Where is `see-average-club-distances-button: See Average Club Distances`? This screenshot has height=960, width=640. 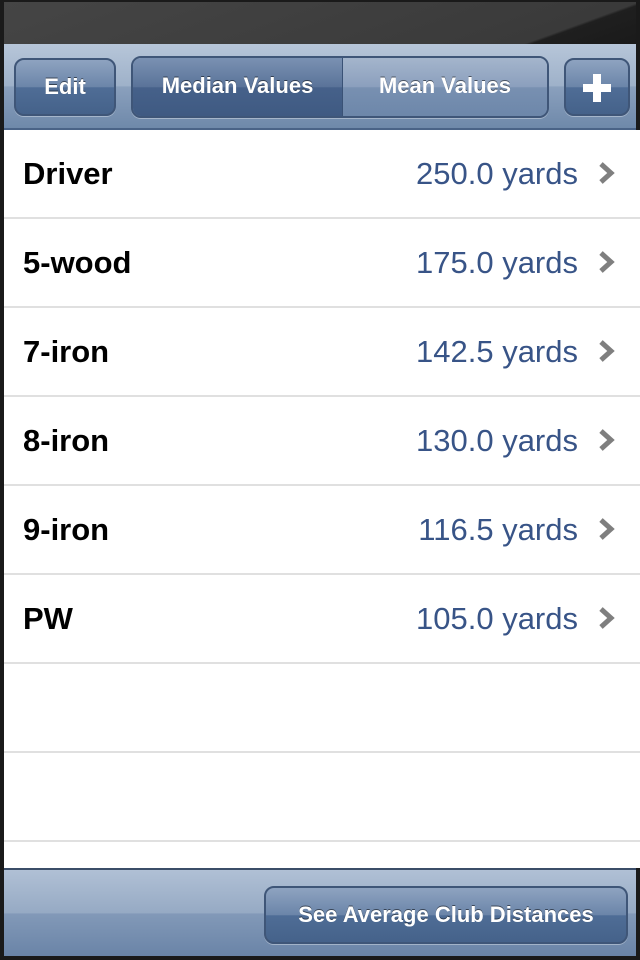
see-average-club-distances-button: See Average Club Distances is located at coordinates (446, 915).